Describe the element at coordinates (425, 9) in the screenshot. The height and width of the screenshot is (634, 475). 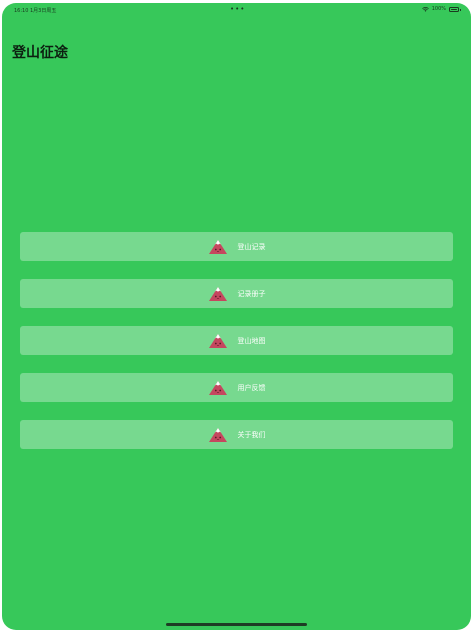
I see `wifi-icon` at that location.